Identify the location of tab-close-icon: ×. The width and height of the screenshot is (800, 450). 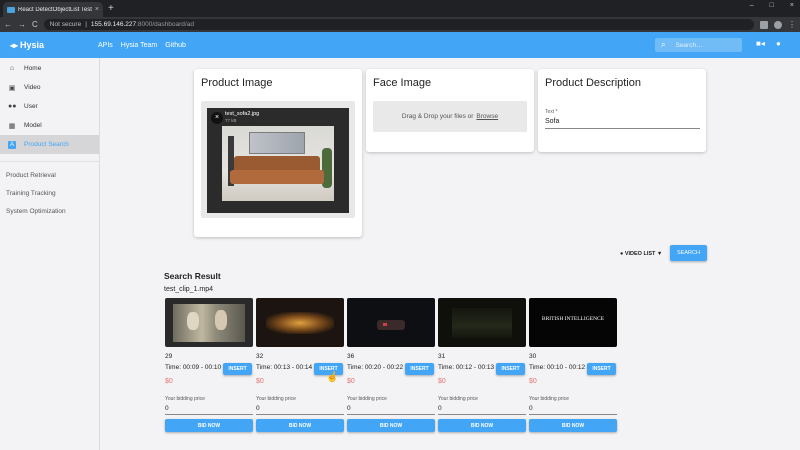
(97, 9).